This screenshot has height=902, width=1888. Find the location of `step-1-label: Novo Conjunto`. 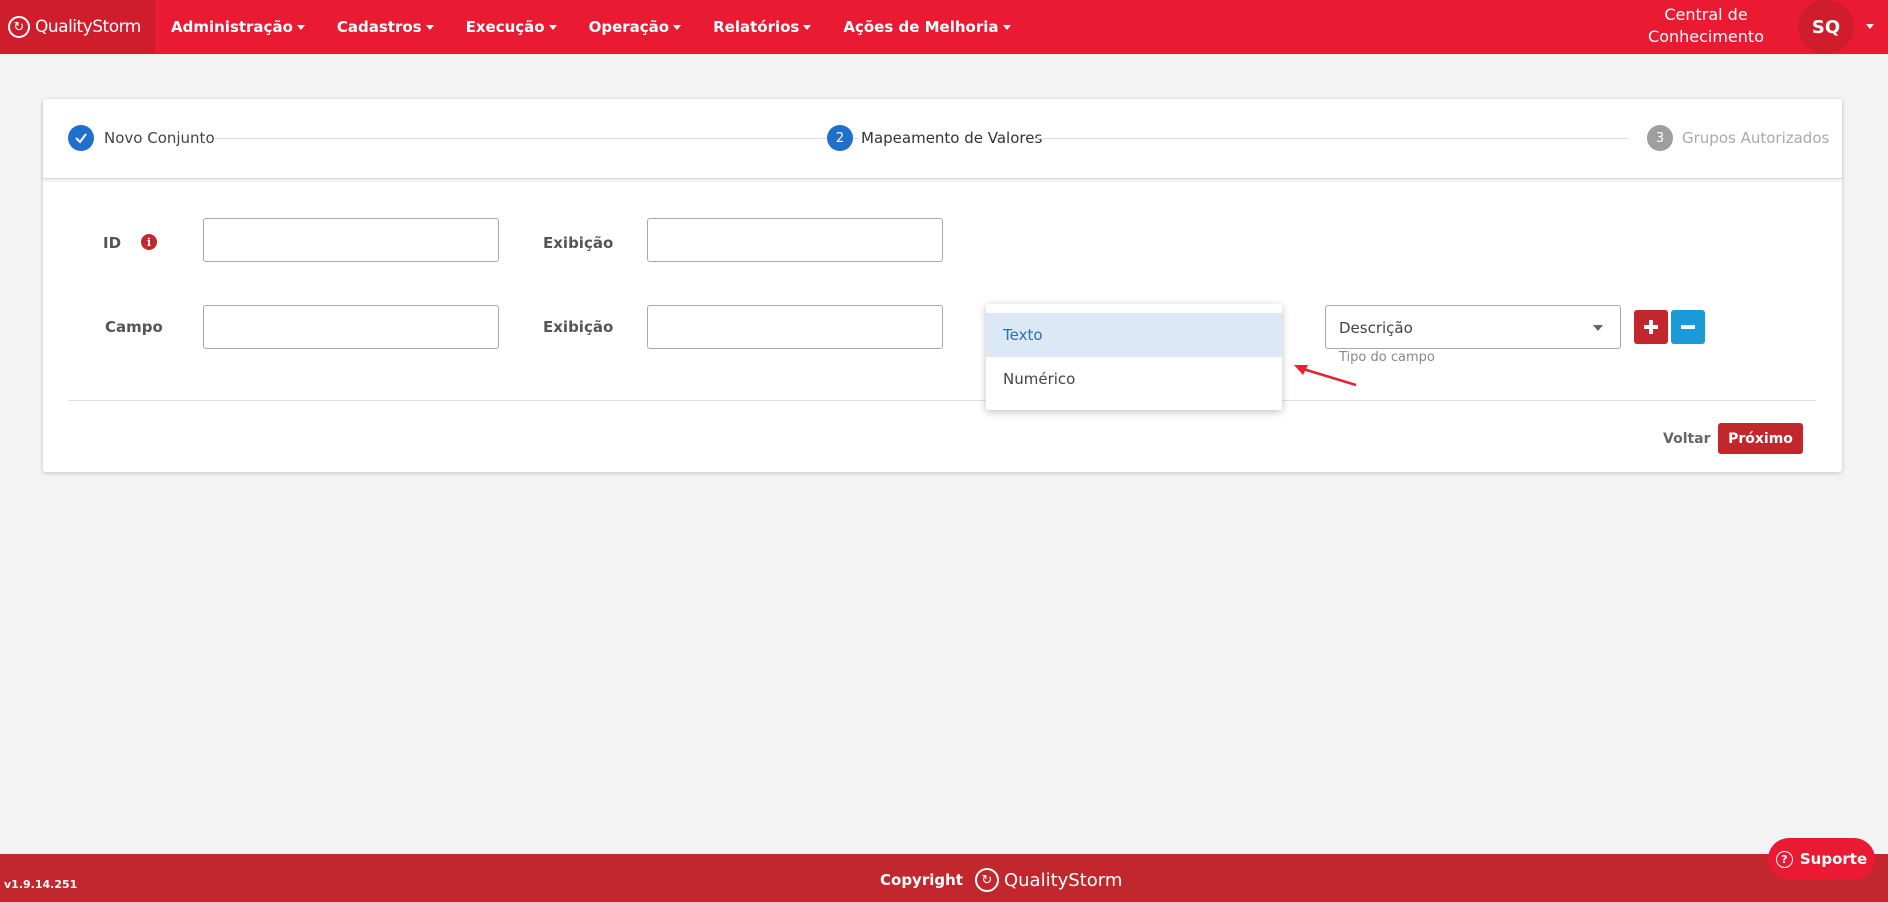

step-1-label: Novo Conjunto is located at coordinates (159, 138).